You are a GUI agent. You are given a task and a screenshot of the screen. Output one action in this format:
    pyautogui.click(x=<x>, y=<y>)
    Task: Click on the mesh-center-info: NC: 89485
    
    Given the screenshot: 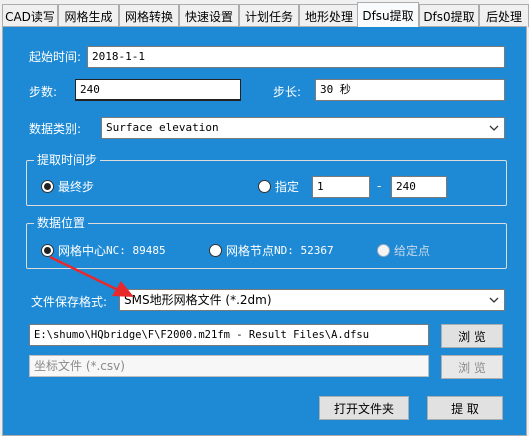 What is the action you would take?
    pyautogui.click(x=136, y=250)
    